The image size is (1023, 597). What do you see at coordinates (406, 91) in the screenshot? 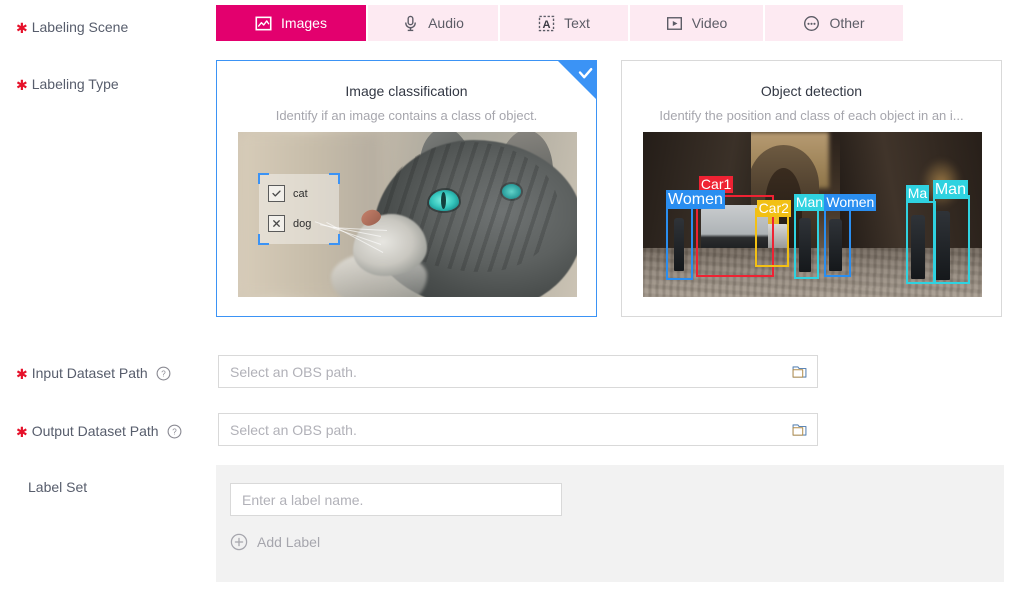
I see `type-card-title: Image classification` at bounding box center [406, 91].